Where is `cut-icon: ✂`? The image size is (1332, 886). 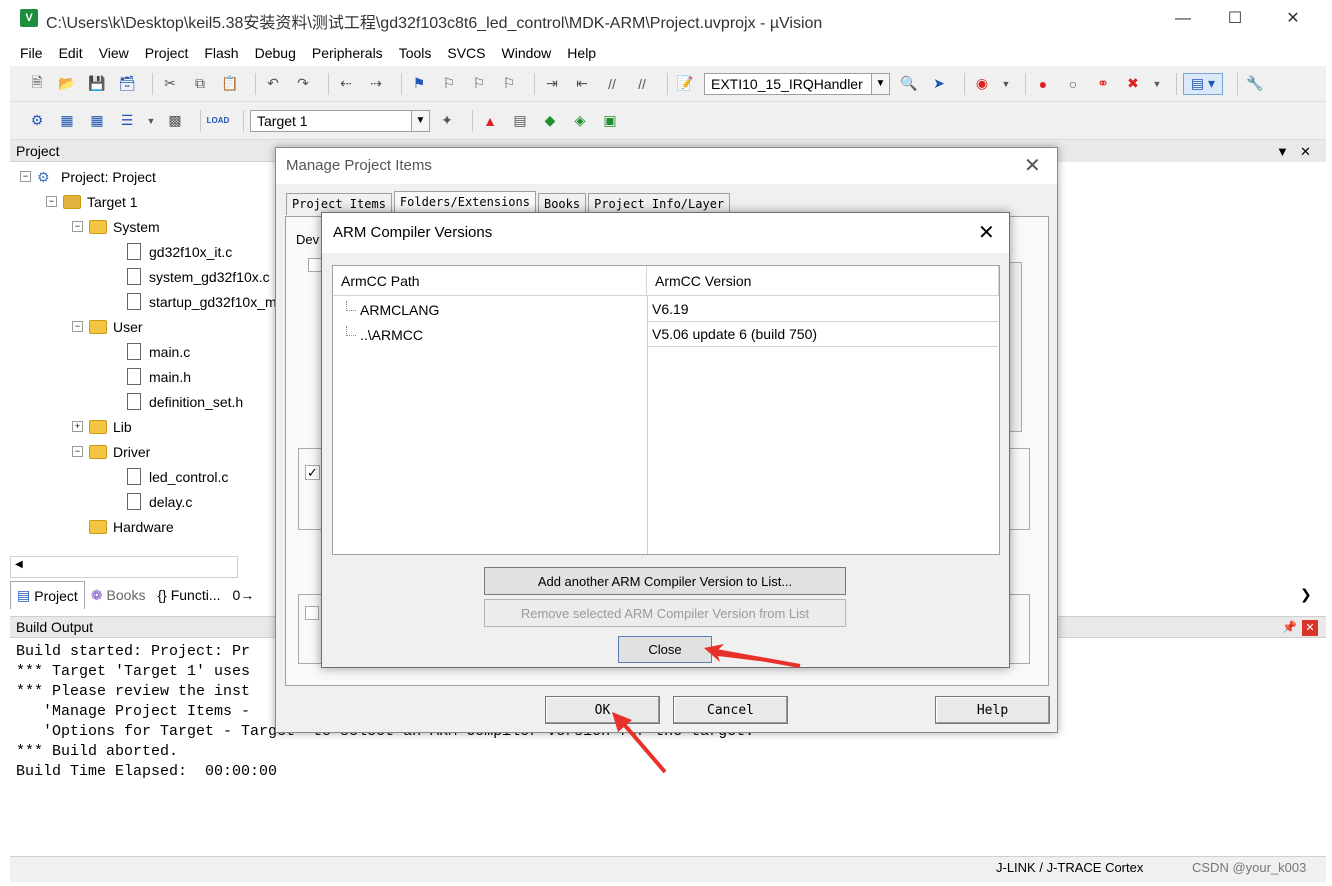 cut-icon: ✂ is located at coordinates (170, 84).